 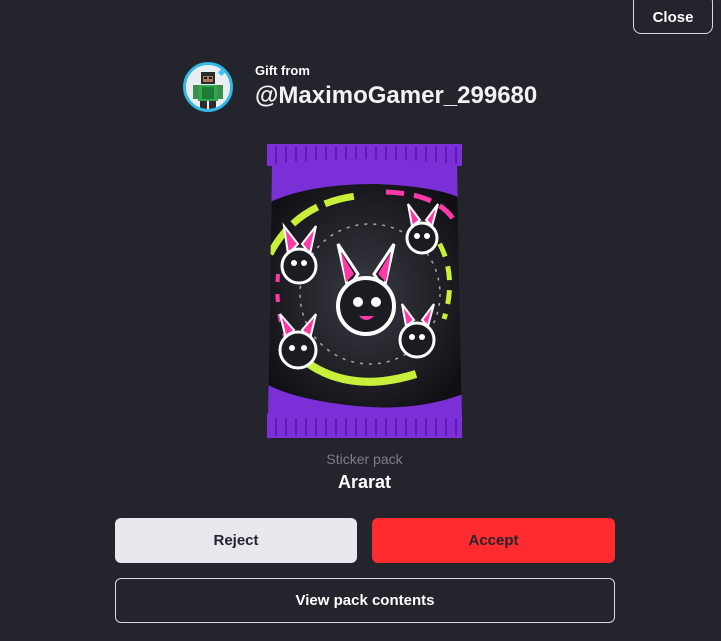 What do you see at coordinates (364, 459) in the screenshot?
I see `pack-type-label: Sticker pack` at bounding box center [364, 459].